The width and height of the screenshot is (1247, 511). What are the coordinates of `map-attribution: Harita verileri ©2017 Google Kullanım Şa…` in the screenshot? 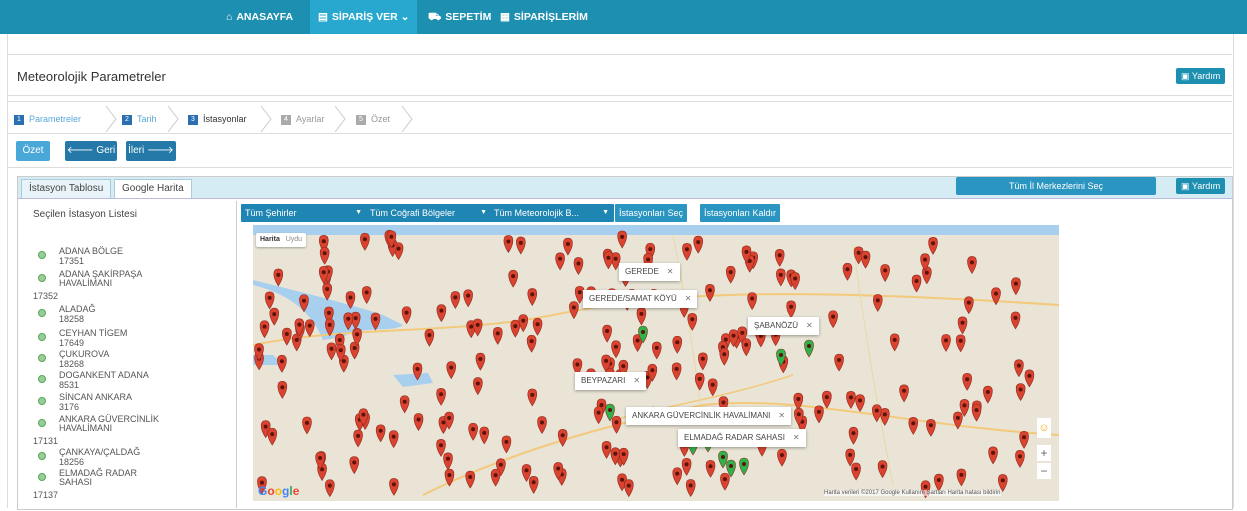 It's located at (912, 493).